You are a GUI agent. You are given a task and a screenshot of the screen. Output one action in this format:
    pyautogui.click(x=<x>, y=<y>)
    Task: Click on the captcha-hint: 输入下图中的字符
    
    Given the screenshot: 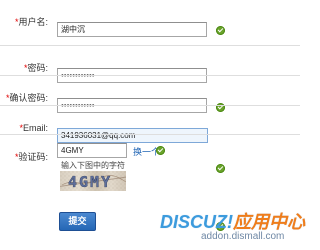 What is the action you would take?
    pyautogui.click(x=93, y=165)
    